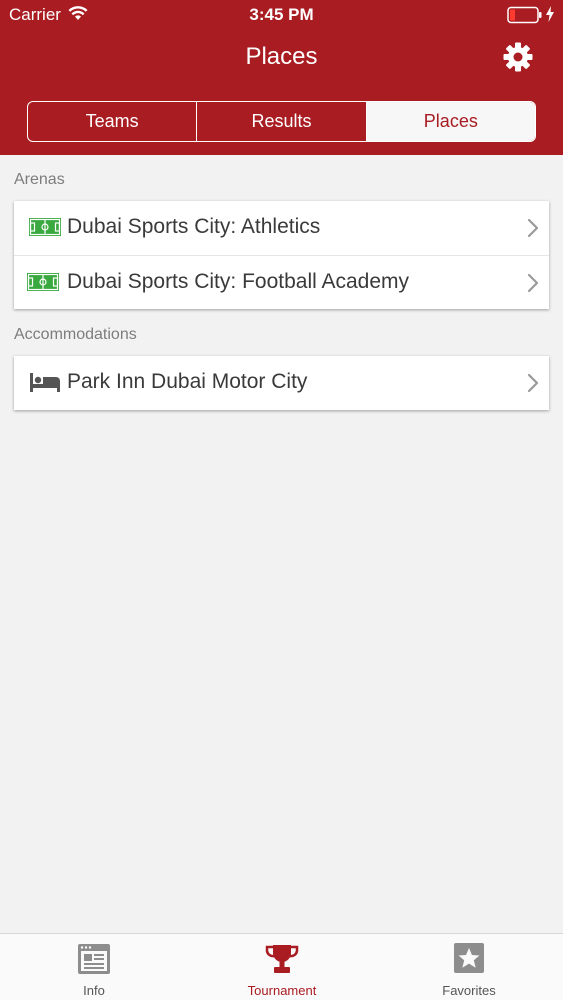 The height and width of the screenshot is (1000, 563). I want to click on list-item: Dubai Sports City: Football Academy, so click(281, 282).